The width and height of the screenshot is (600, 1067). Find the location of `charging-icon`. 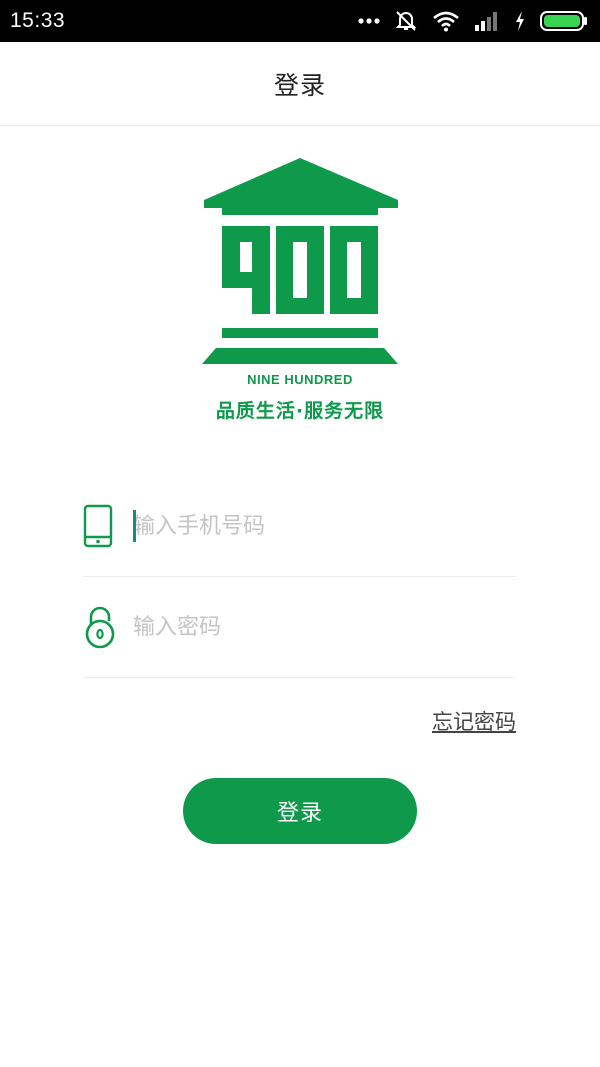

charging-icon is located at coordinates (520, 21).